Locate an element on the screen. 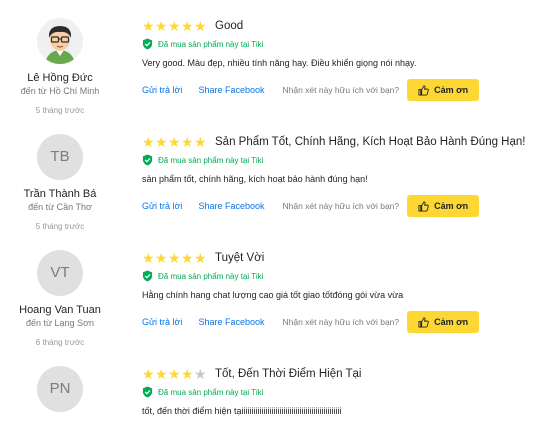 The height and width of the screenshot is (421, 550). reviewer-info: PN is located at coordinates (60, 389).